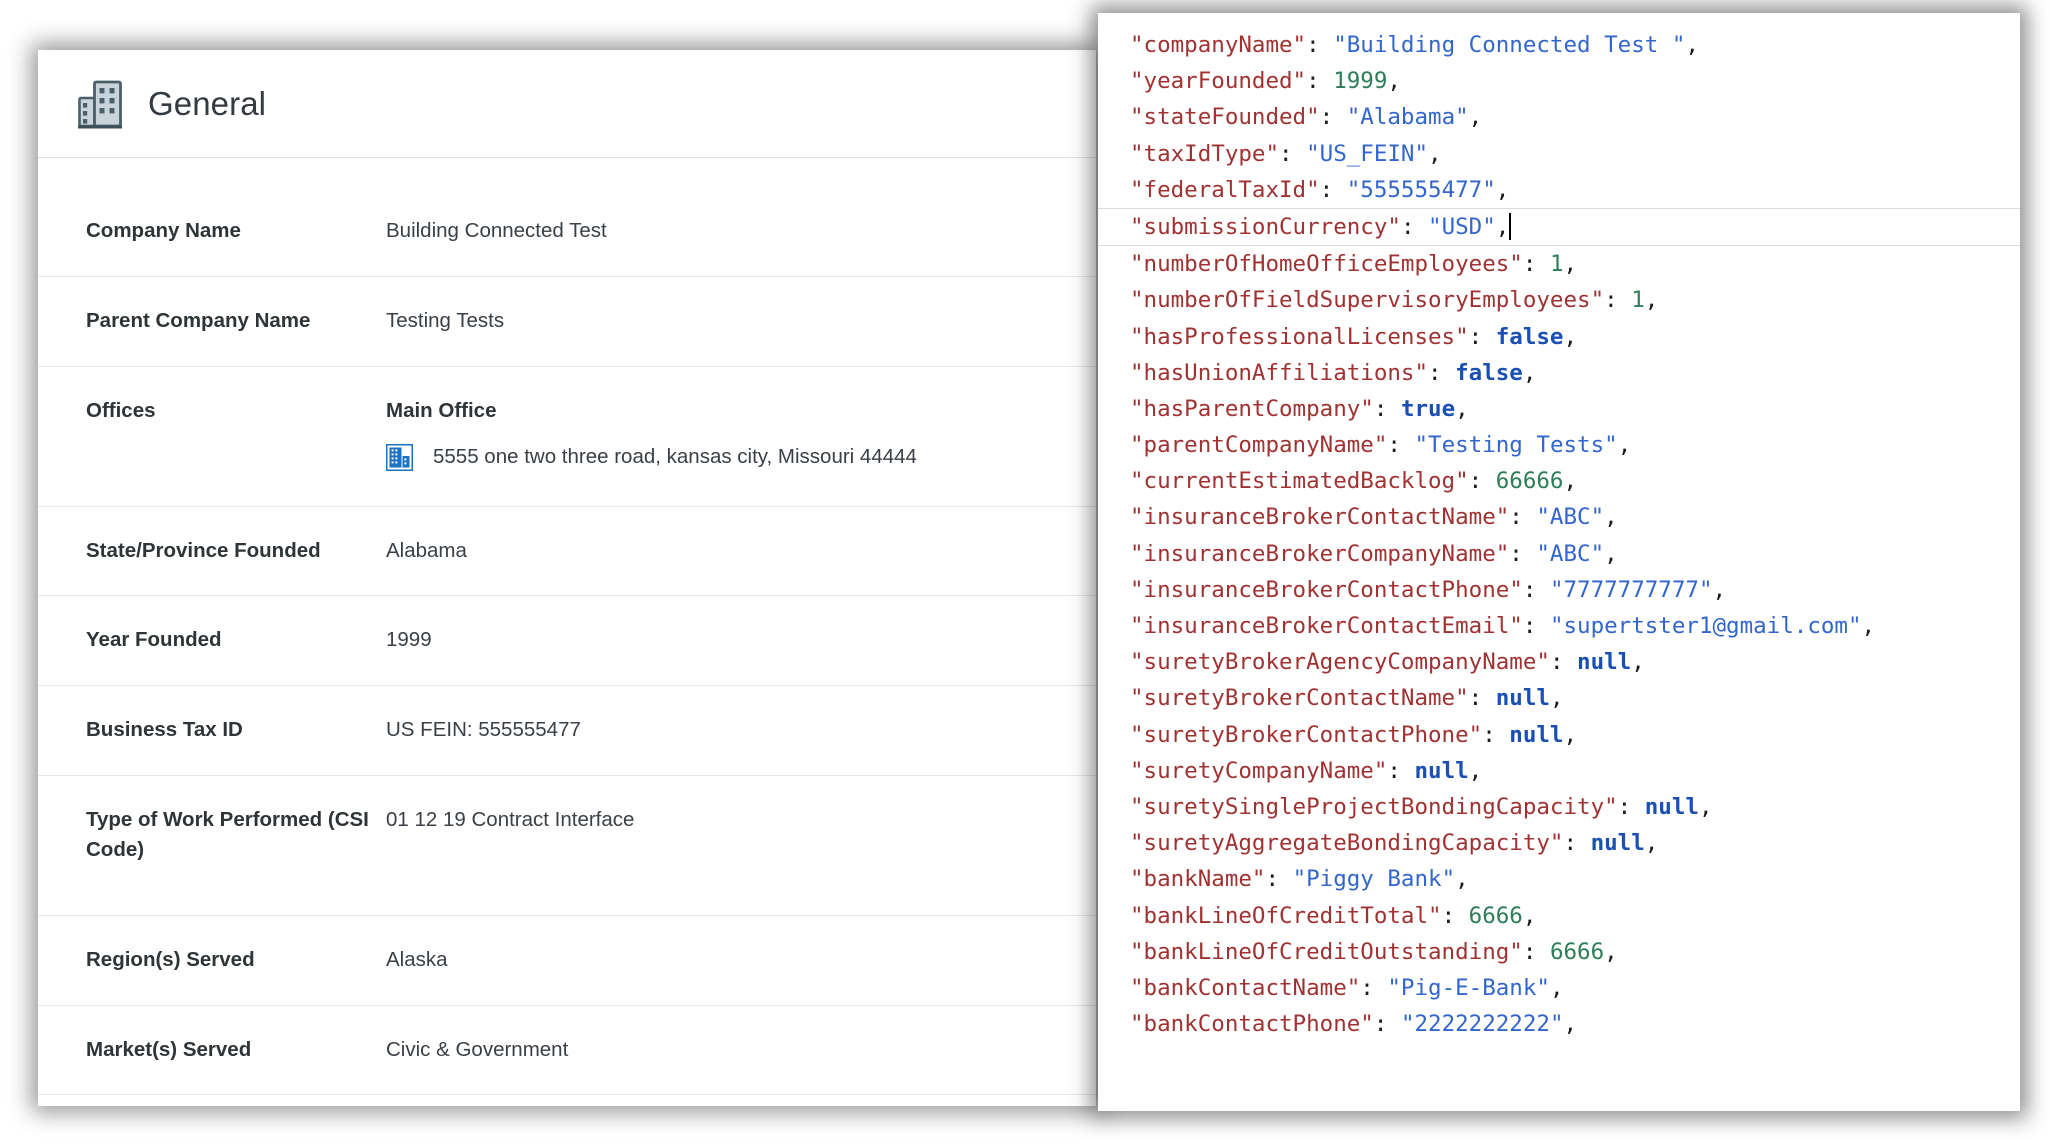 The image size is (2050, 1148). I want to click on code-line: "bankContactPhone": "2222222222",, so click(1575, 1024).